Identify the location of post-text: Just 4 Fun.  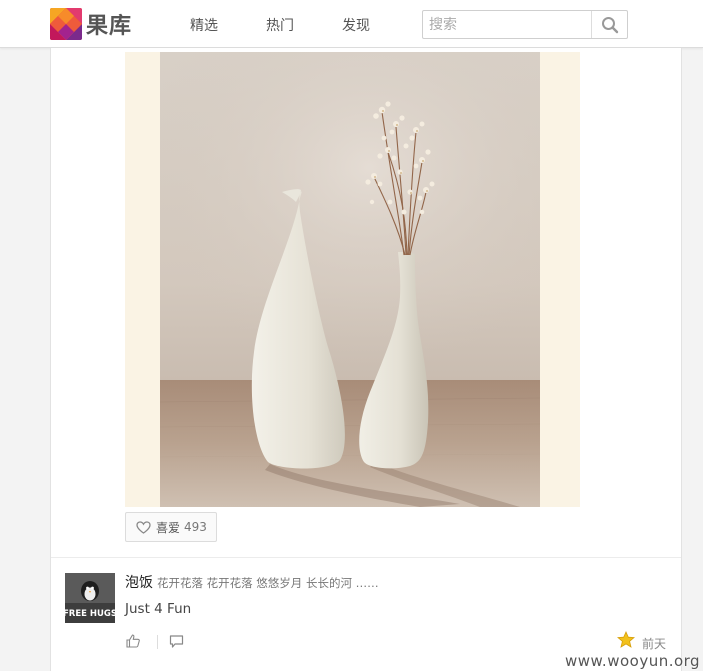
(158, 609).